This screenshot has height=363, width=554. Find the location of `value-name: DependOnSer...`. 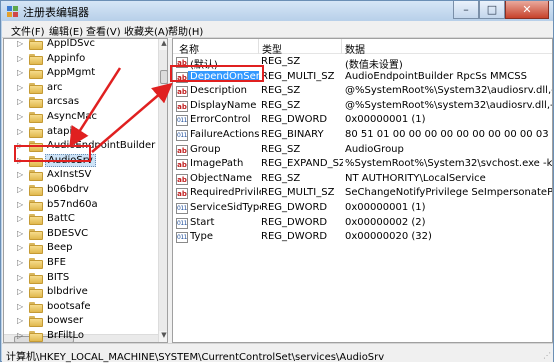

value-name: DependOnSer... is located at coordinates (223, 76).